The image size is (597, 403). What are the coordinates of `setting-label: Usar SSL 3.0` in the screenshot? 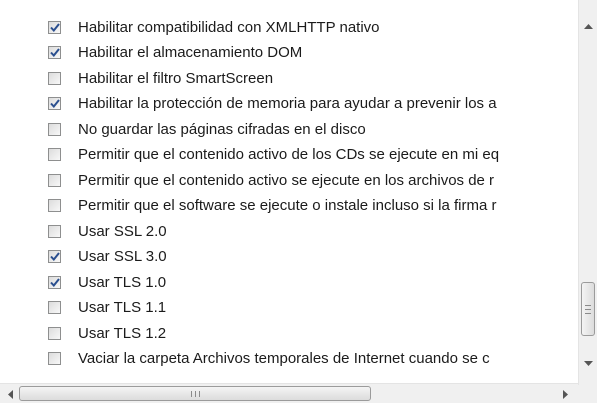 It's located at (122, 256).